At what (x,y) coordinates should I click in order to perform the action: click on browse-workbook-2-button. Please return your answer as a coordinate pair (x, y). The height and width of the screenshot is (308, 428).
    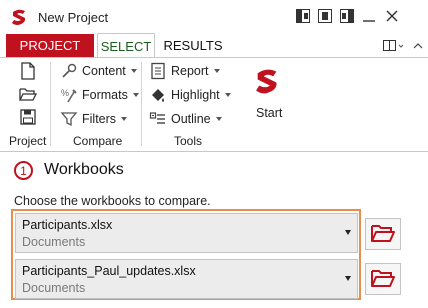
    Looking at the image, I should click on (383, 279).